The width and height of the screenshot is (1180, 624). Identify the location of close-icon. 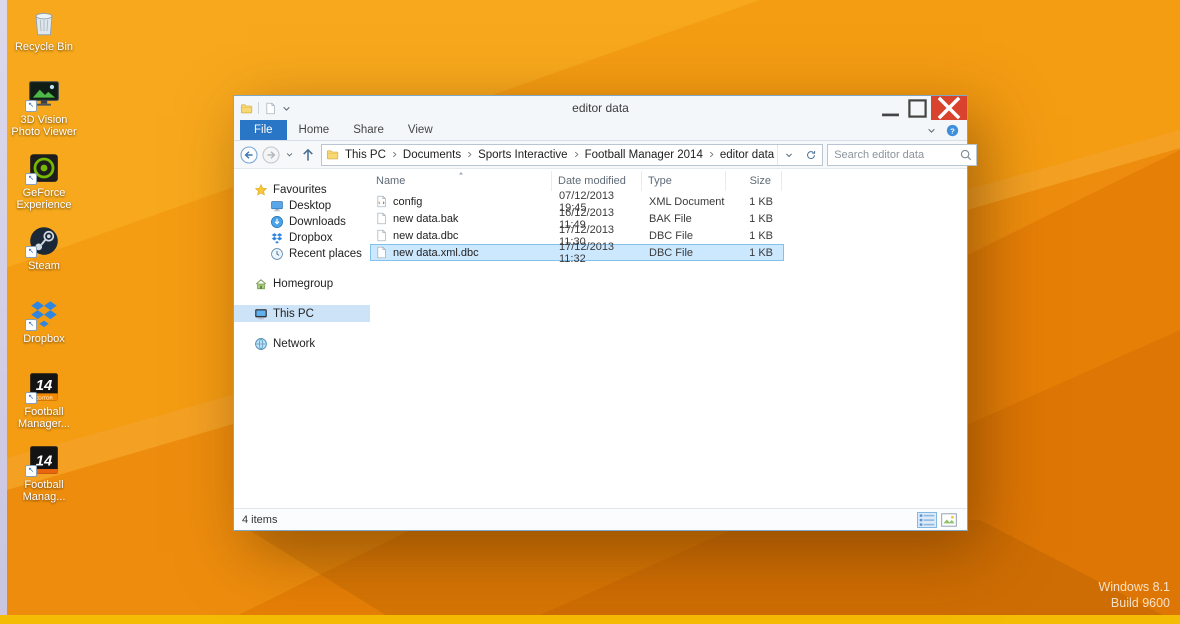
(949, 108).